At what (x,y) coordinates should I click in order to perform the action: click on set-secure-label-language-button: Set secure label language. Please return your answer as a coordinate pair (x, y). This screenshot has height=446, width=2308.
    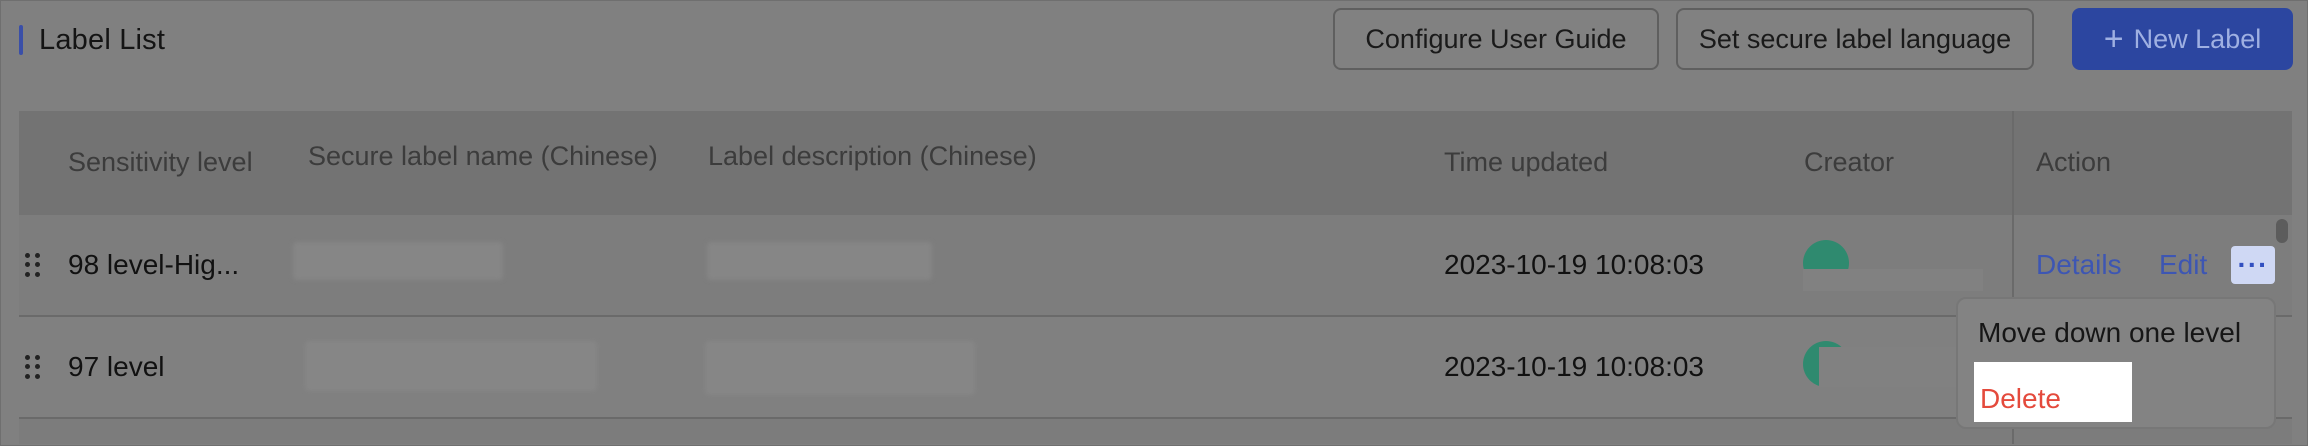
    Looking at the image, I should click on (1855, 39).